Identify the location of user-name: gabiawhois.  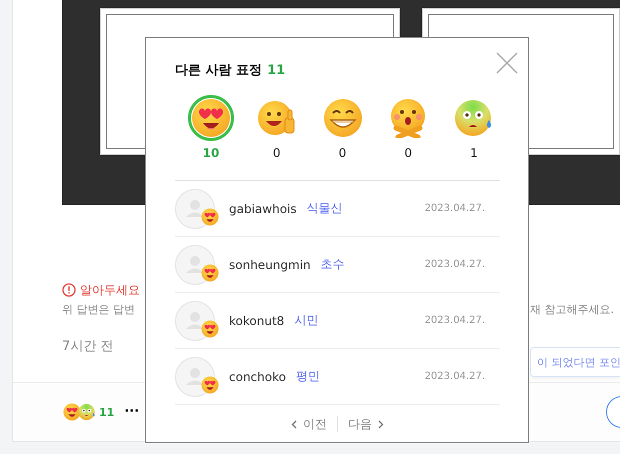
(263, 209).